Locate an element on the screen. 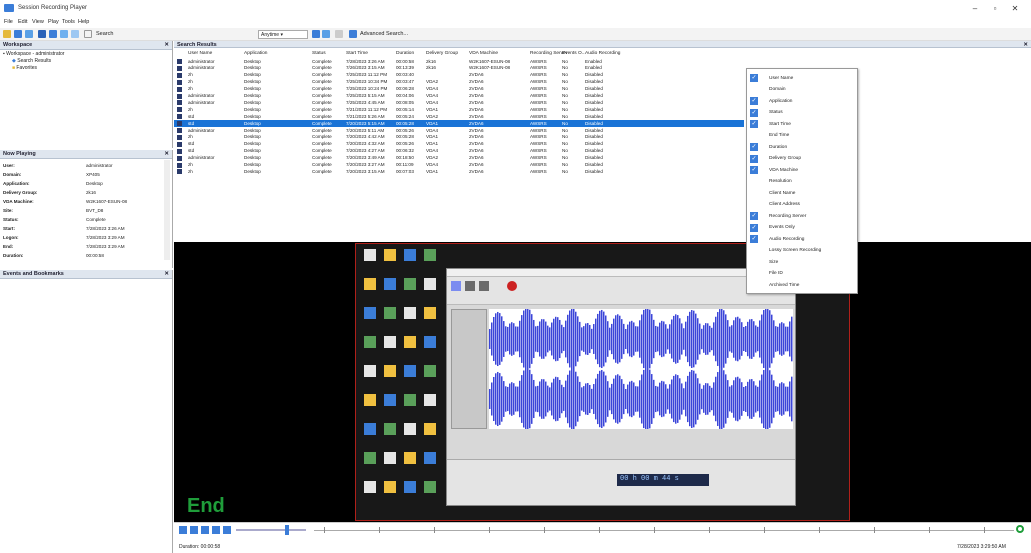  column-header: VDA Machine is located at coordinates (483, 53).